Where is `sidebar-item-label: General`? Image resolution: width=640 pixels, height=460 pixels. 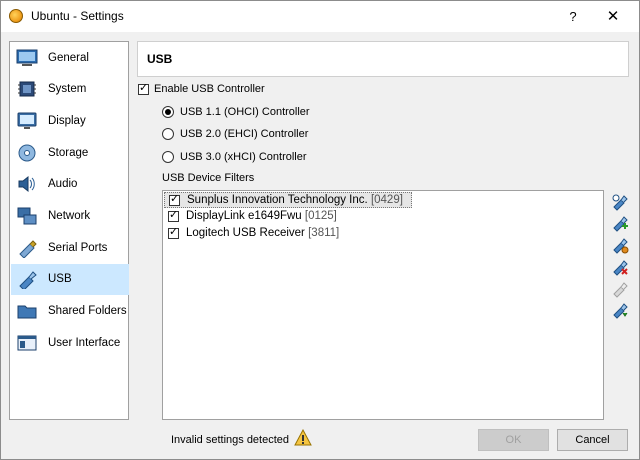 sidebar-item-label: General is located at coordinates (68, 58).